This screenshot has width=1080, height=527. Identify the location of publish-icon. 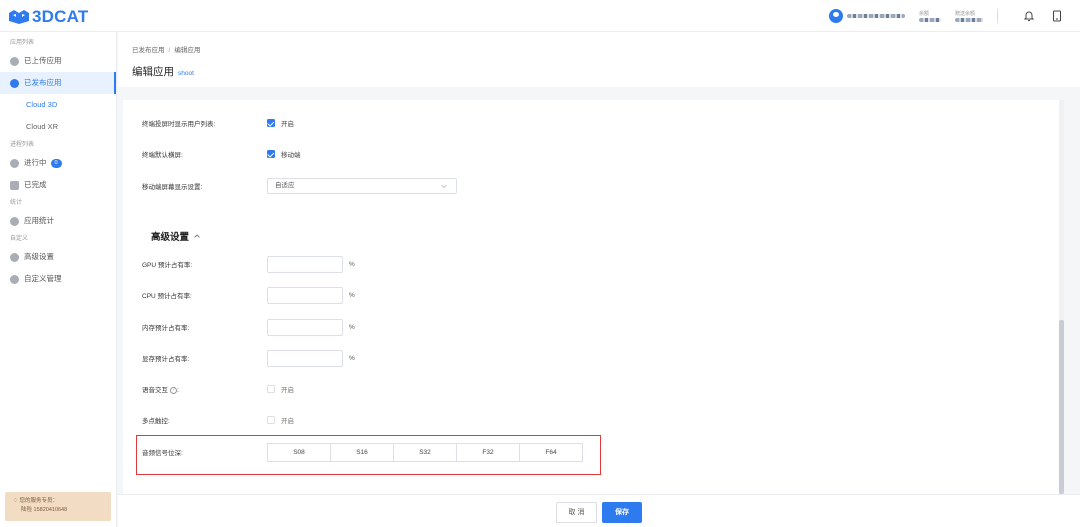
(14, 83).